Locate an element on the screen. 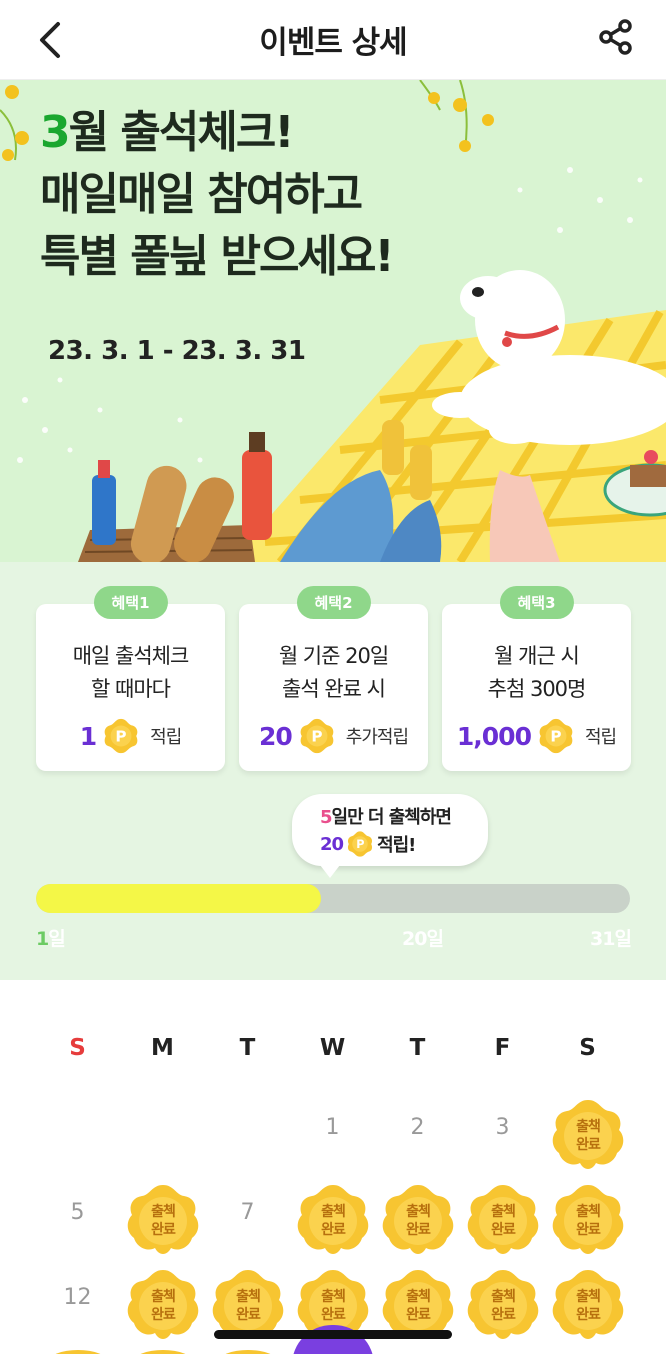 This screenshot has width=666, height=1354. reward-suffix: 추가적립 is located at coordinates (377, 737).